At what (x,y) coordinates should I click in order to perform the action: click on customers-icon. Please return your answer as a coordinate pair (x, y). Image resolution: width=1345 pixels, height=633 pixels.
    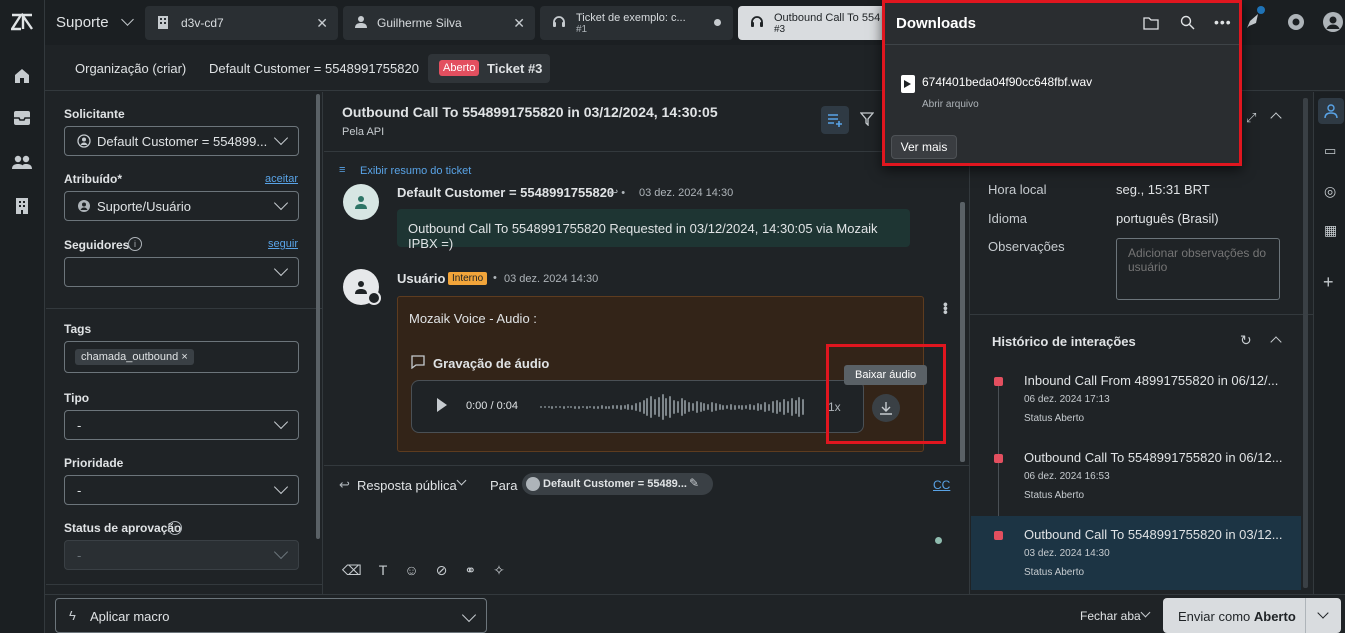
    Looking at the image, I should click on (22, 162).